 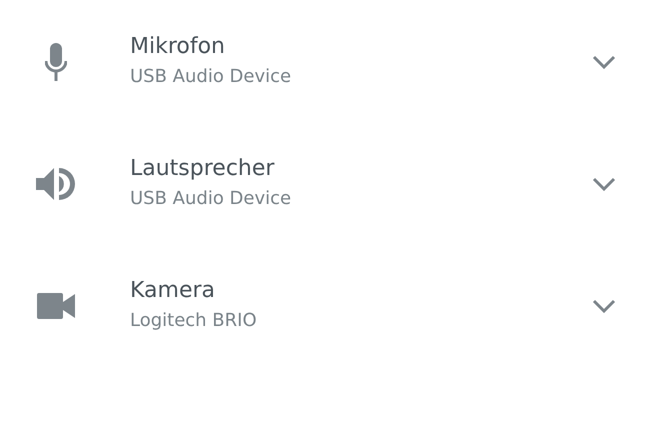 What do you see at coordinates (194, 321) in the screenshot?
I see `device-model: Logitech BRIO` at bounding box center [194, 321].